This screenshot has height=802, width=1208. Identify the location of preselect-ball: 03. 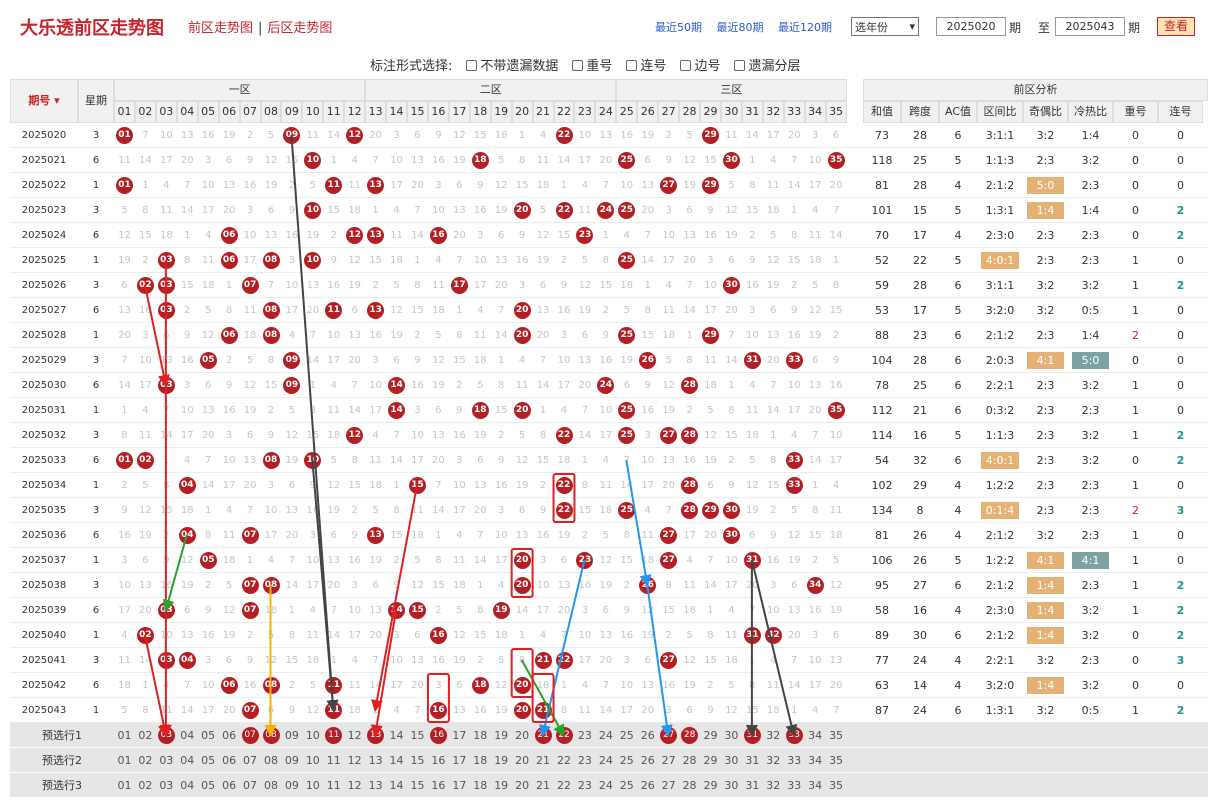
(166, 735).